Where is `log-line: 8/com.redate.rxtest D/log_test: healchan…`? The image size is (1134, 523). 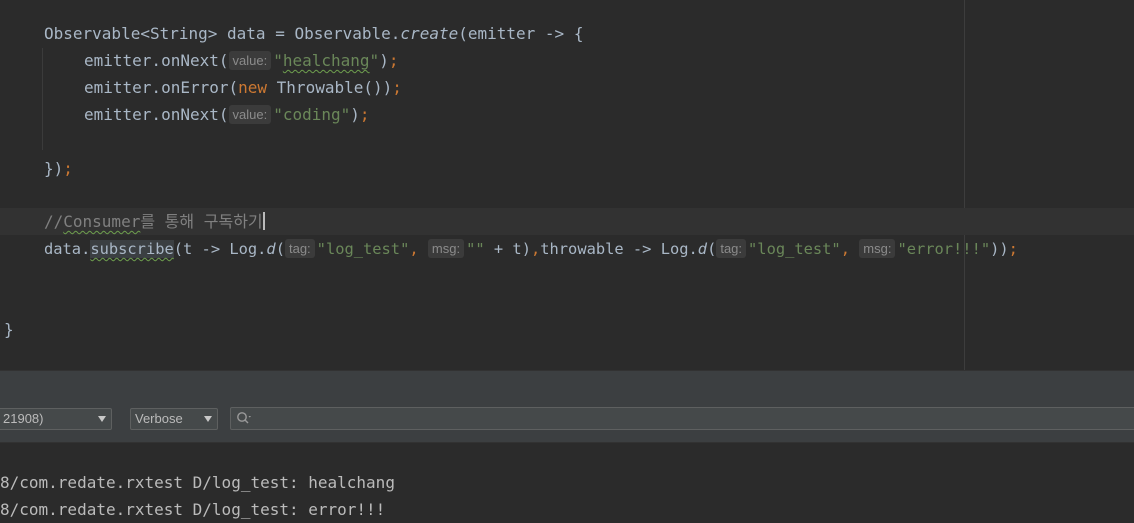 log-line: 8/com.redate.rxtest D/log_test: healchan… is located at coordinates (197, 482).